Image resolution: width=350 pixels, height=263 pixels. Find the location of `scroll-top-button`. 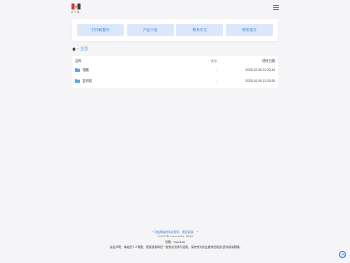

scroll-top-button is located at coordinates (342, 254).